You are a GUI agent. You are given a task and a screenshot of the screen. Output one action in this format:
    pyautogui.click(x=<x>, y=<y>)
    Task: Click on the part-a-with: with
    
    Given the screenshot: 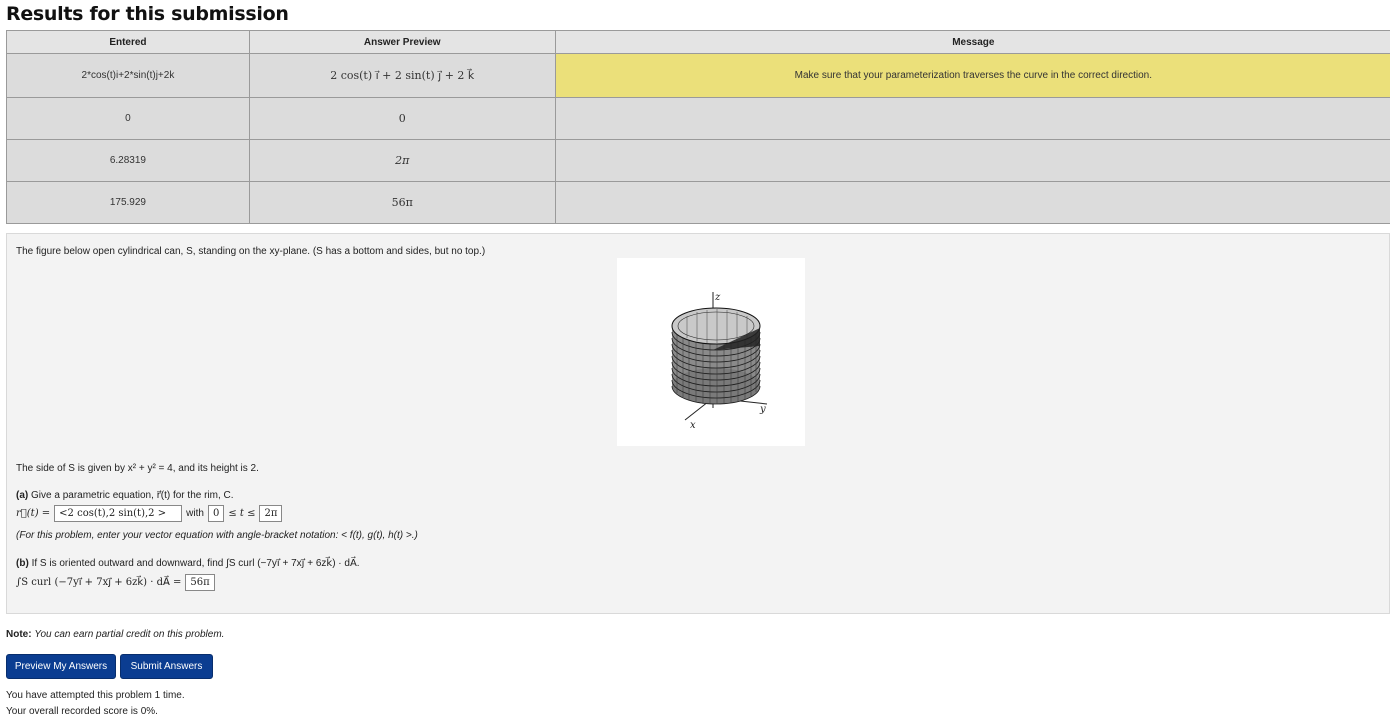 What is the action you would take?
    pyautogui.click(x=195, y=513)
    